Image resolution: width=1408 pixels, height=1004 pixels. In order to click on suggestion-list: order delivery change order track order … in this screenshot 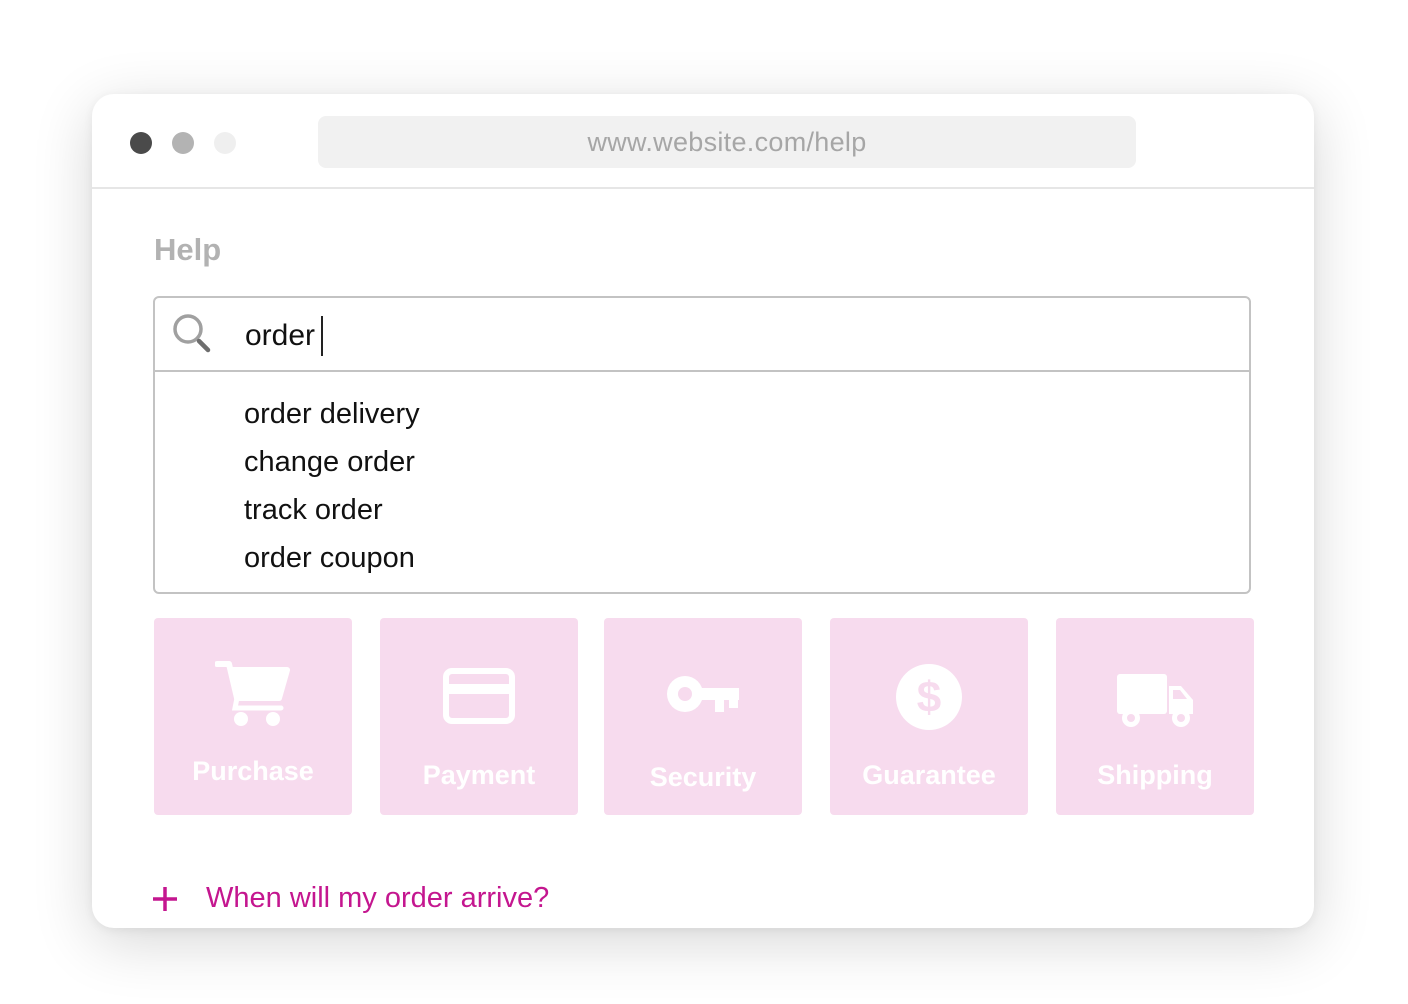, I will do `click(332, 486)`.